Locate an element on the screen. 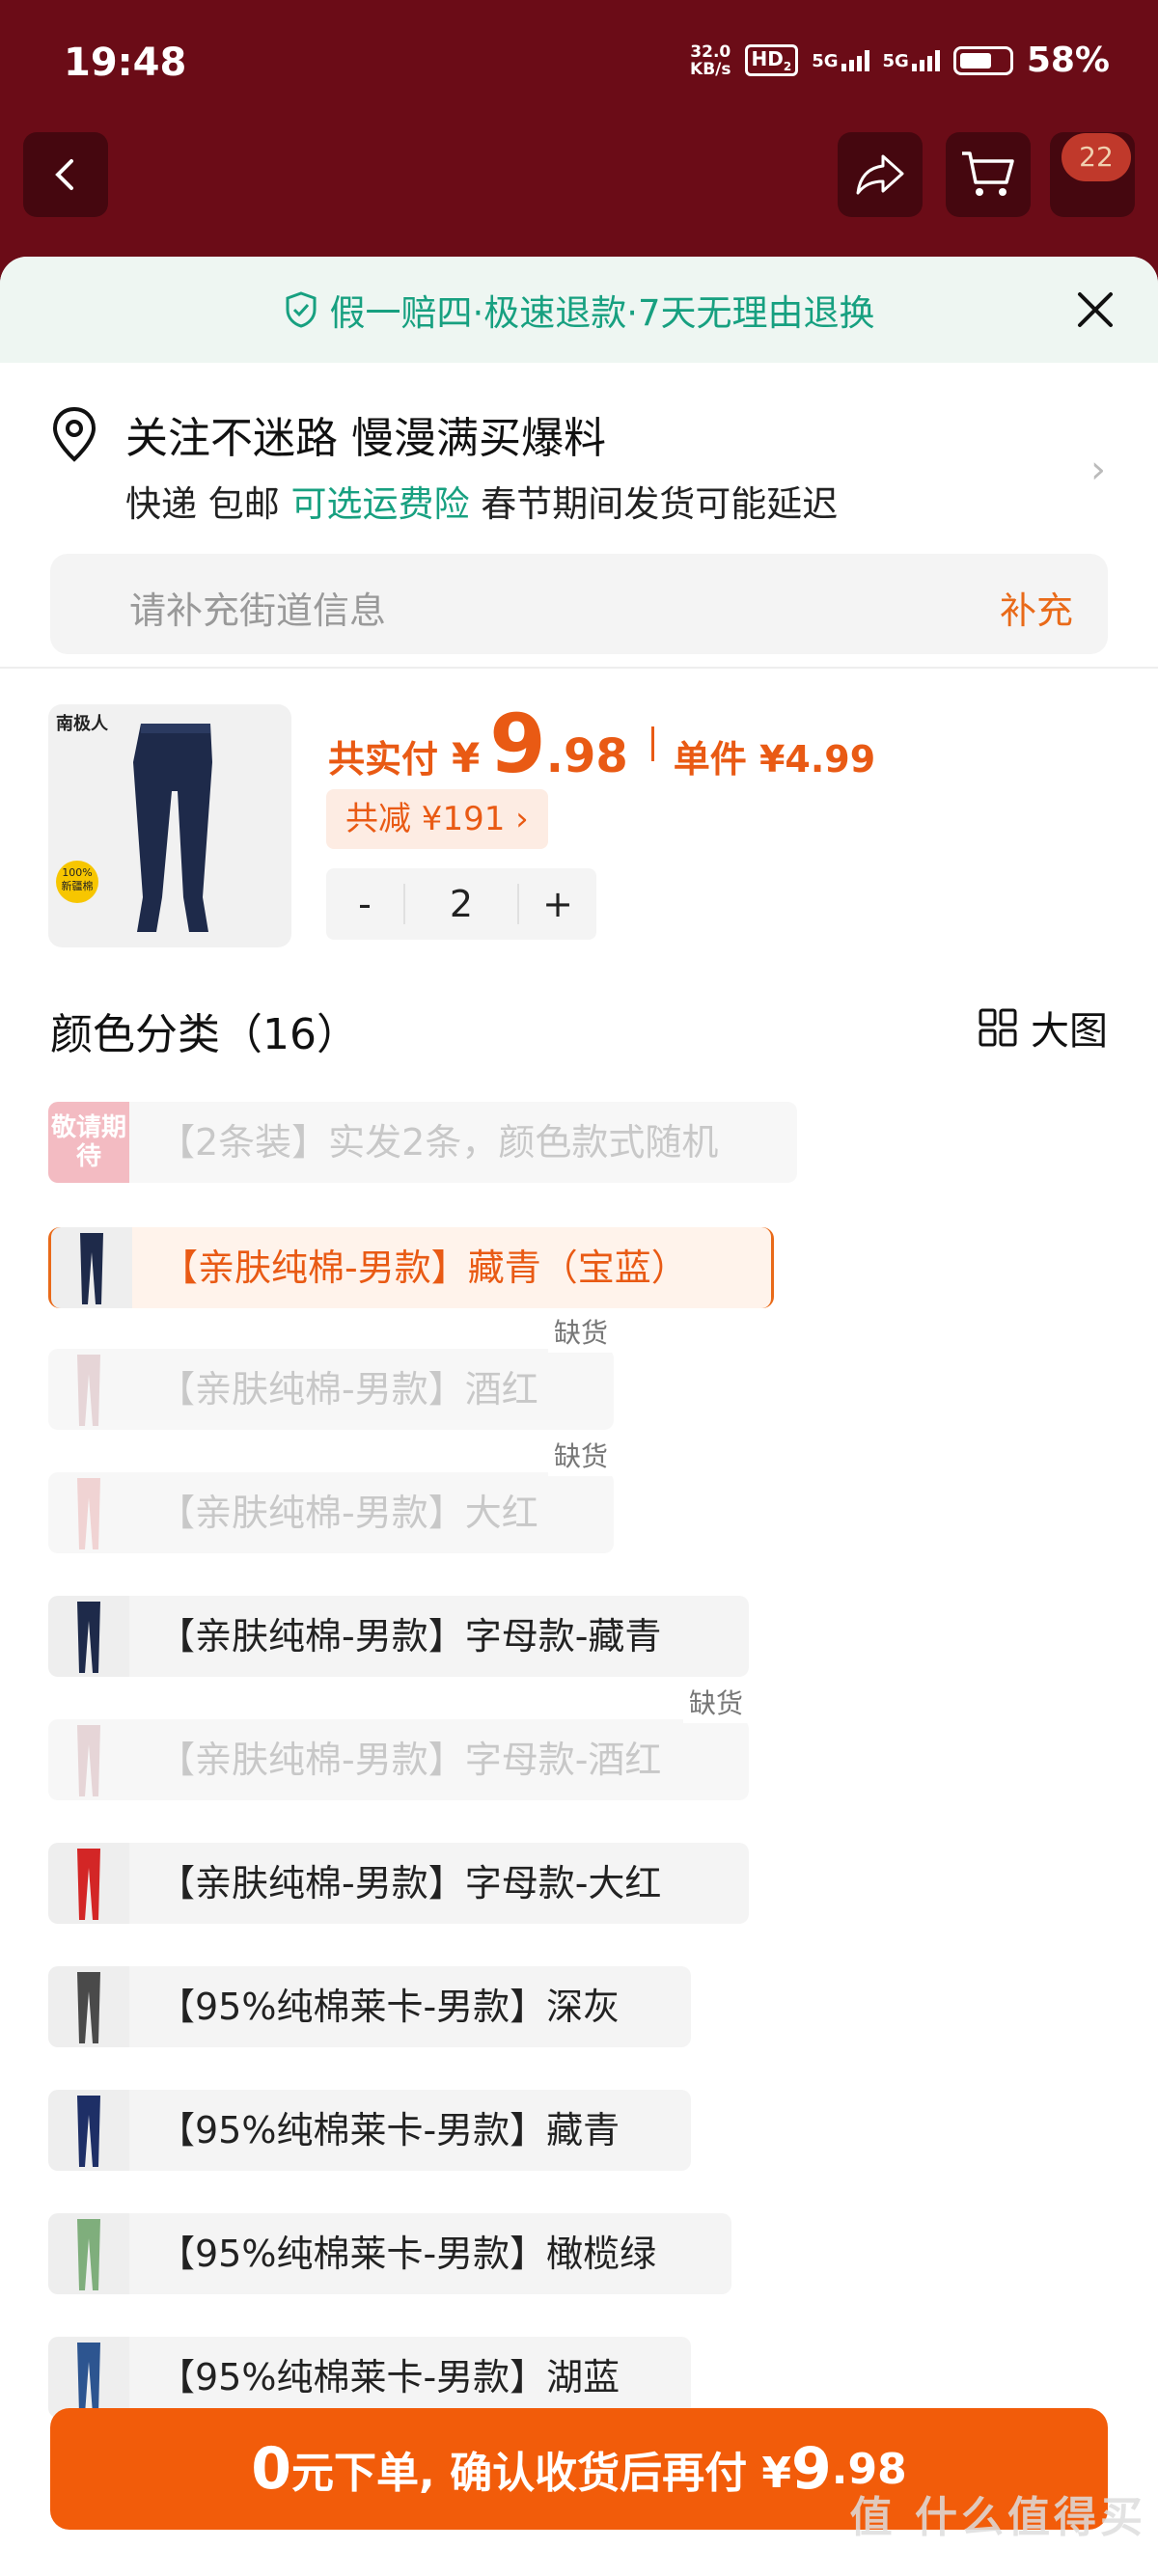 Image resolution: width=1158 pixels, height=2576 pixels. color-option: 敬请期待 【2条装】实发2条，颜色款式随机 is located at coordinates (422, 1142).